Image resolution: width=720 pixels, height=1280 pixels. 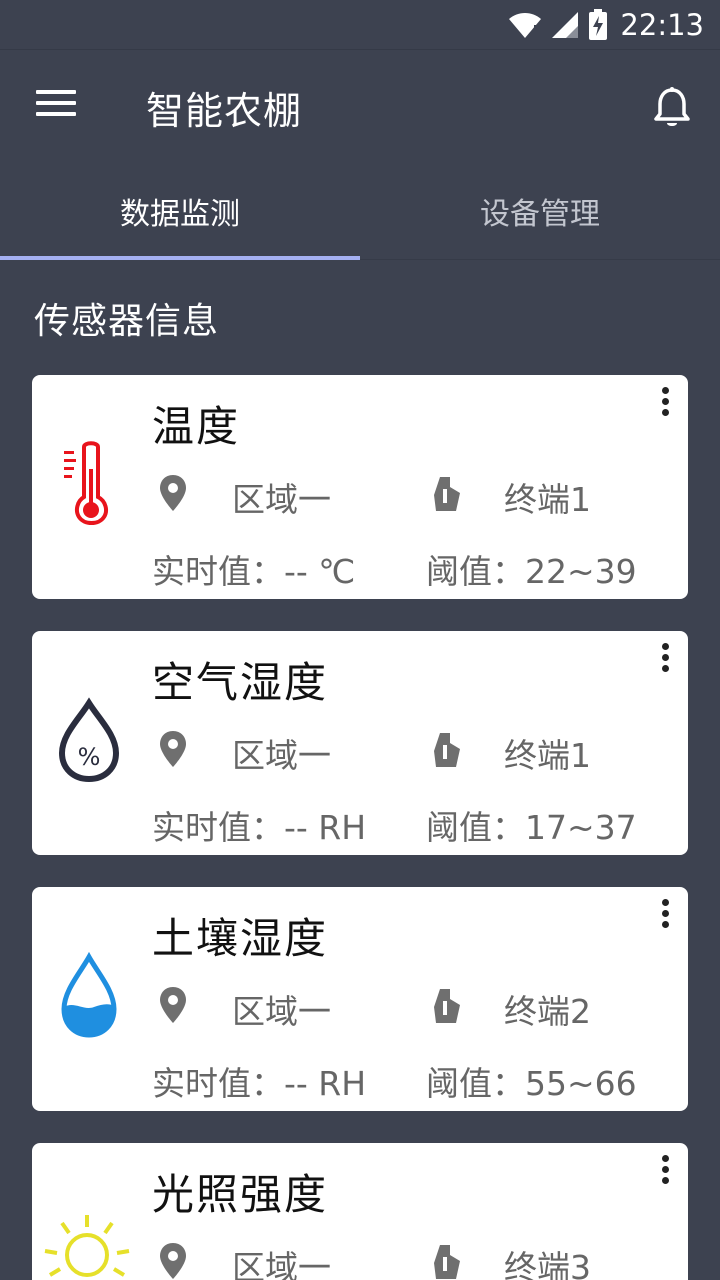 What do you see at coordinates (531, 1083) in the screenshot?
I see `card-threshold: 阈值：55~66` at bounding box center [531, 1083].